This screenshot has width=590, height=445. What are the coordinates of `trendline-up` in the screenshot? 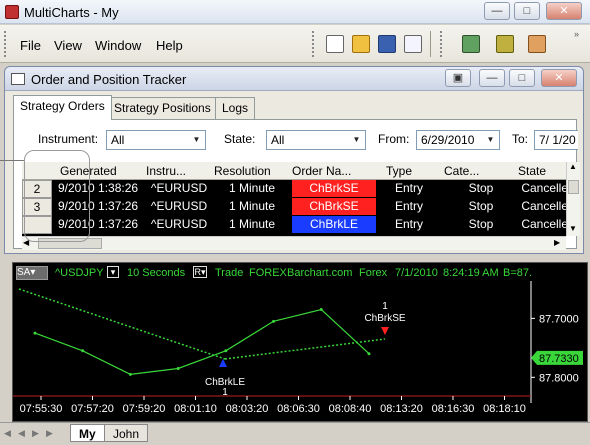 It's located at (305, 349).